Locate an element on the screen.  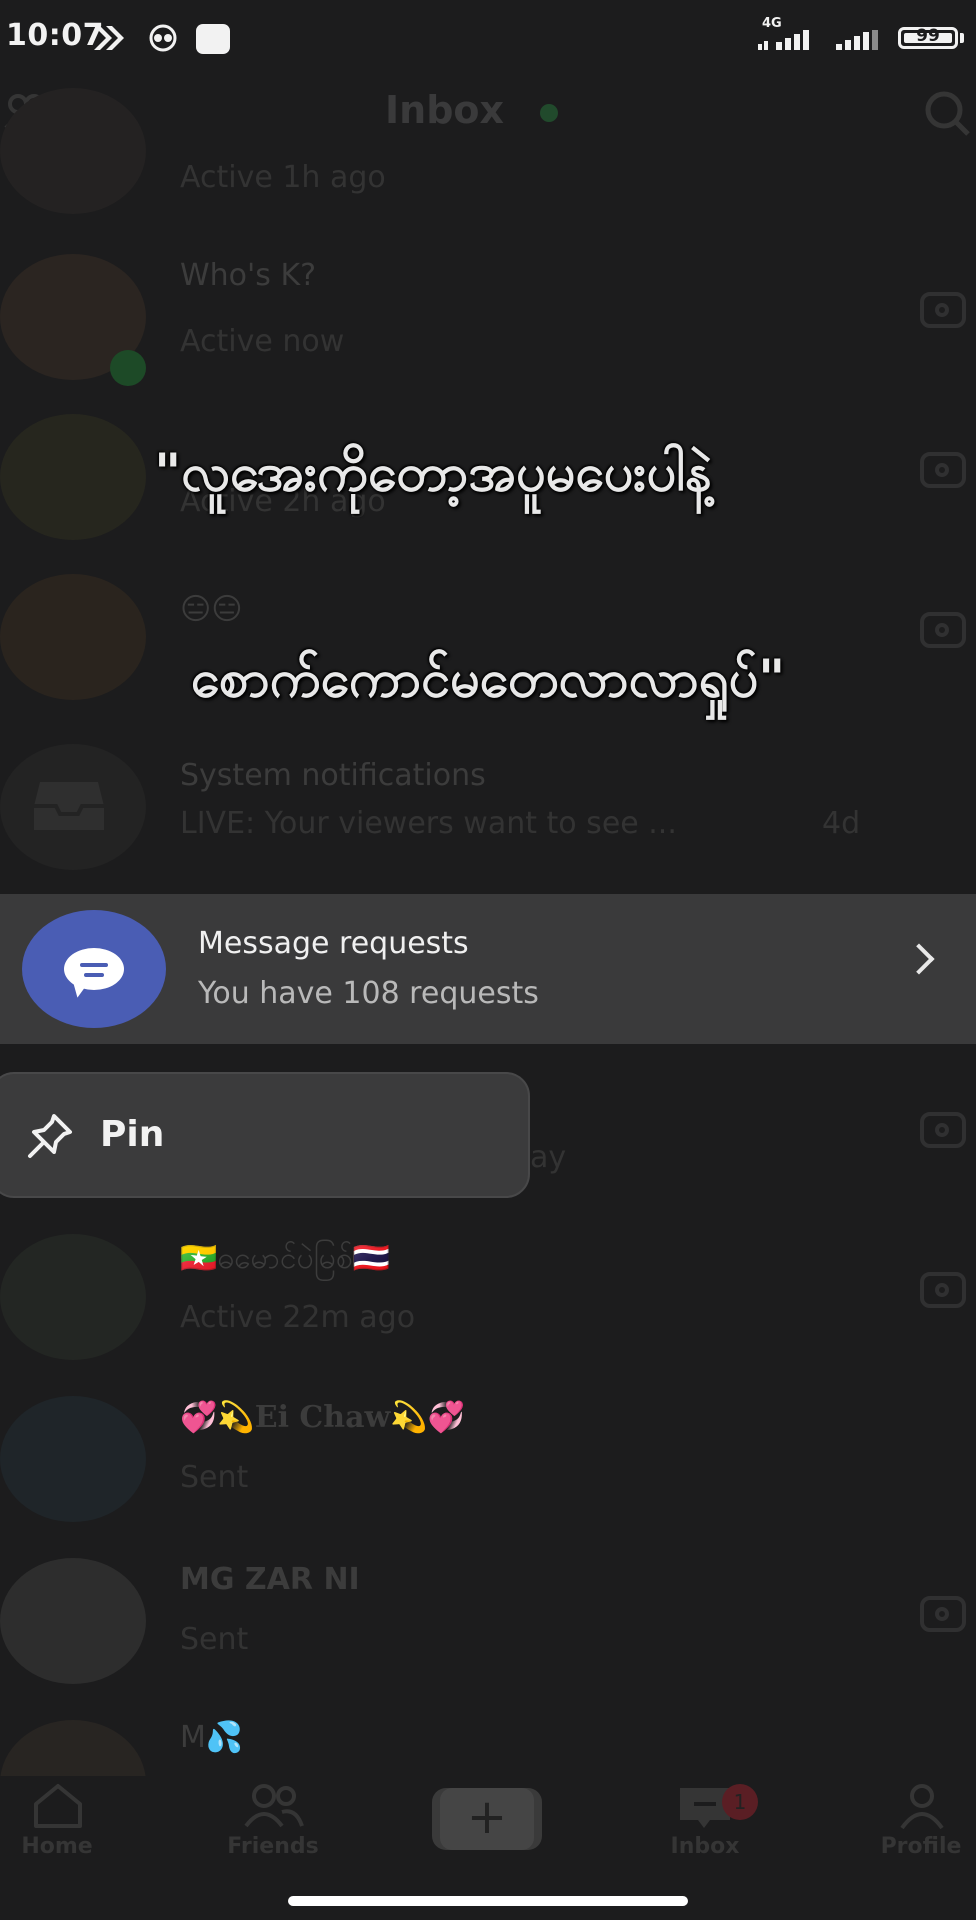
pin-label: Pin is located at coordinates (132, 1134).